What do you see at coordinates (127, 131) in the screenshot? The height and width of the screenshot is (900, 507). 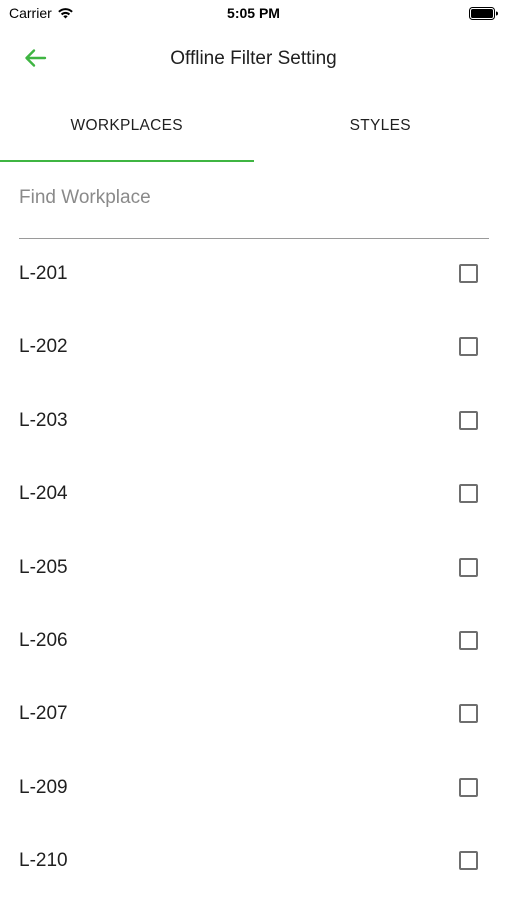 I see `tab-workplaces: WORKPLACES` at bounding box center [127, 131].